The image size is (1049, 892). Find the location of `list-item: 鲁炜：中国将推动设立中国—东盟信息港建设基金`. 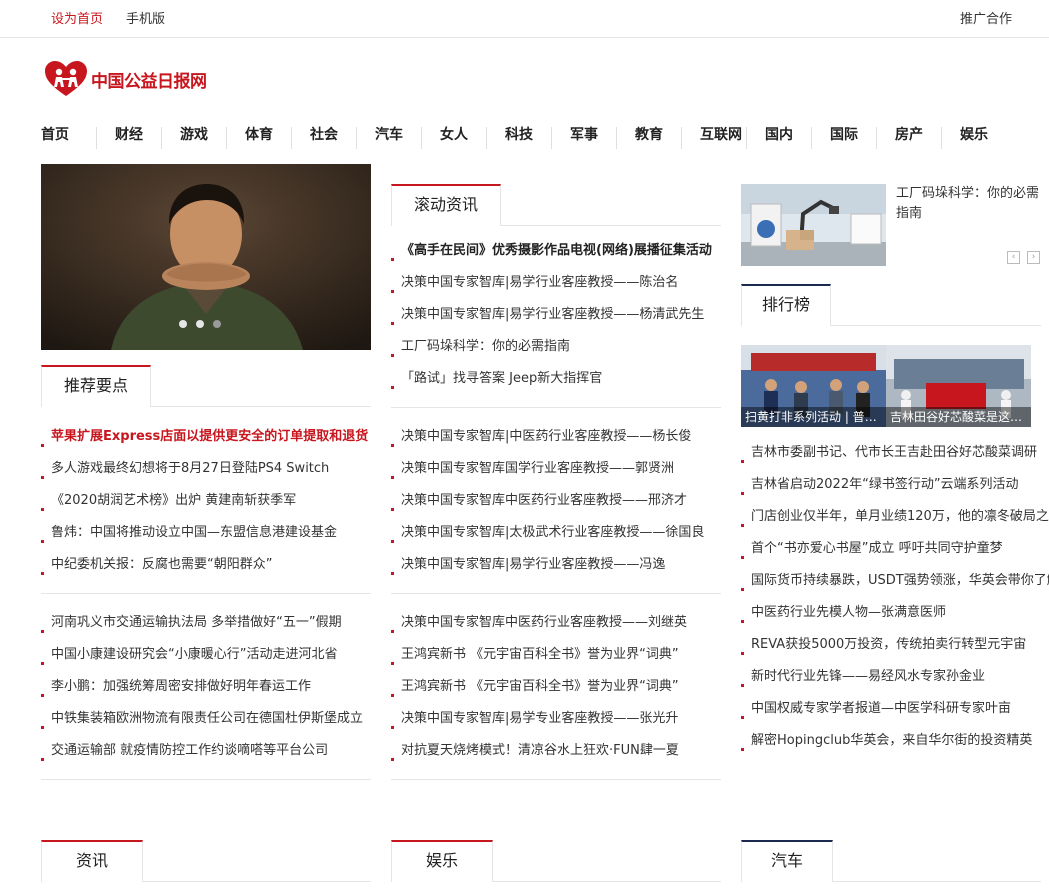

list-item: 鲁炜：中国将推动设立中国—东盟信息港建设基金 is located at coordinates (189, 532).